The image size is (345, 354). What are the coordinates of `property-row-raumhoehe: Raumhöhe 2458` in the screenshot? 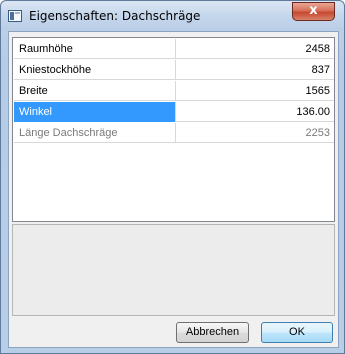 It's located at (174, 49).